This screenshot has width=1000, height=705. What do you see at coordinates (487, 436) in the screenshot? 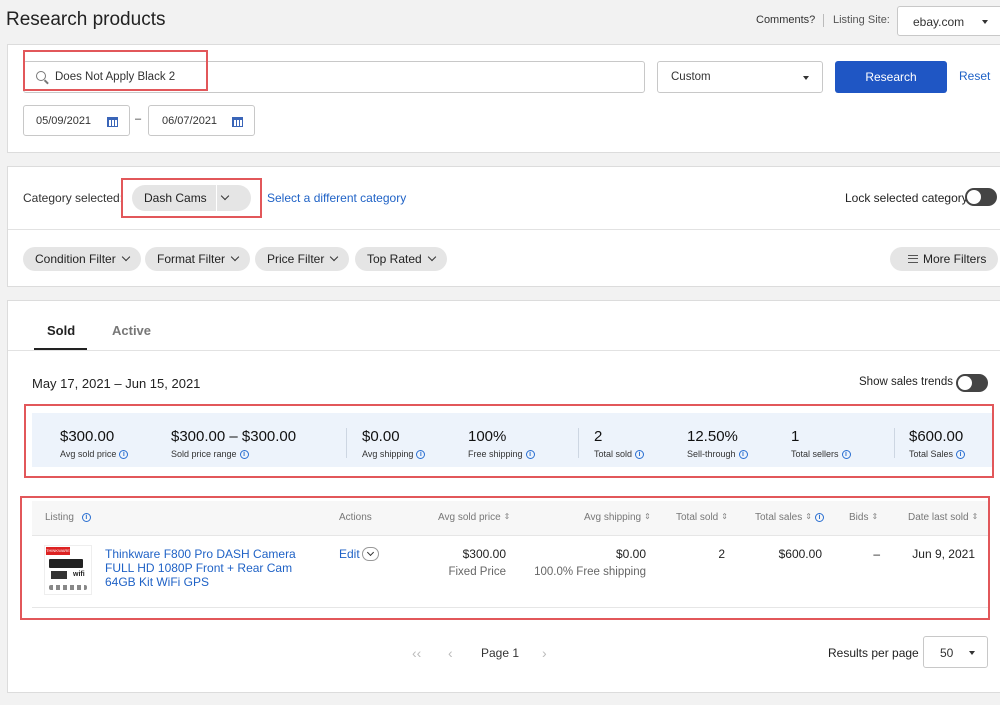
I see `stat-value: 100%` at bounding box center [487, 436].